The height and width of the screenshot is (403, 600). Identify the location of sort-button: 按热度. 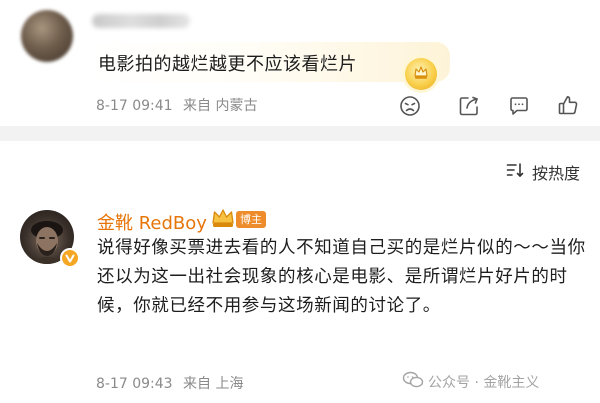
(543, 172).